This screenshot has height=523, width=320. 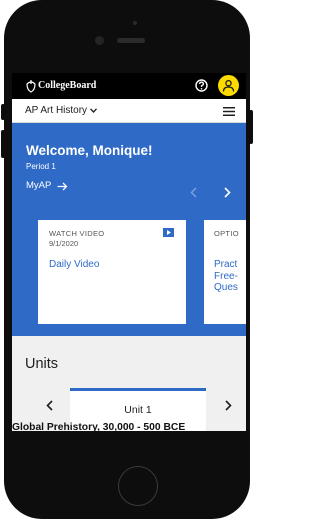 What do you see at coordinates (201, 85) in the screenshot?
I see `help-icon` at bounding box center [201, 85].